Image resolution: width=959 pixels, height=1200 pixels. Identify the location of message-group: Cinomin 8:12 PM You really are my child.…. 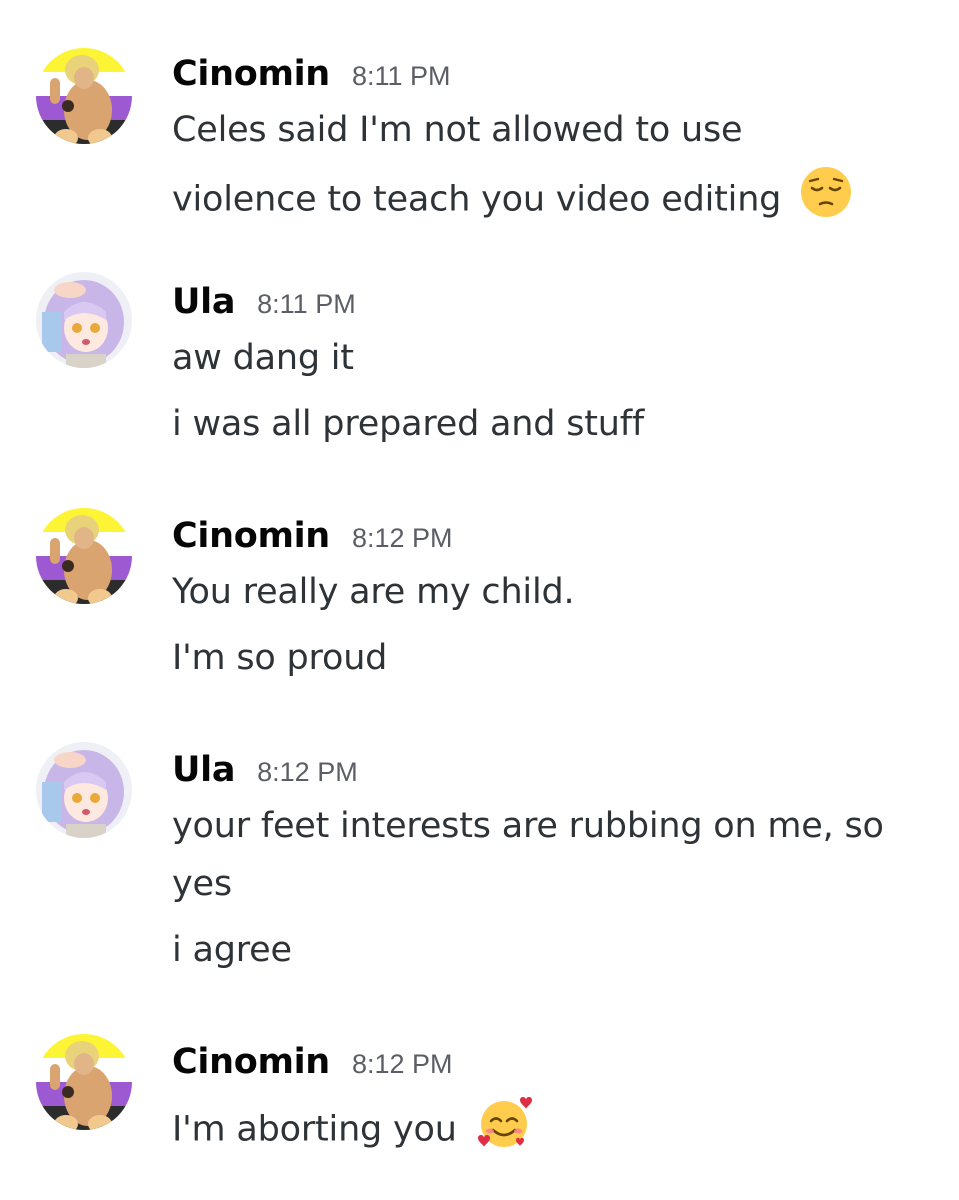
(479, 597).